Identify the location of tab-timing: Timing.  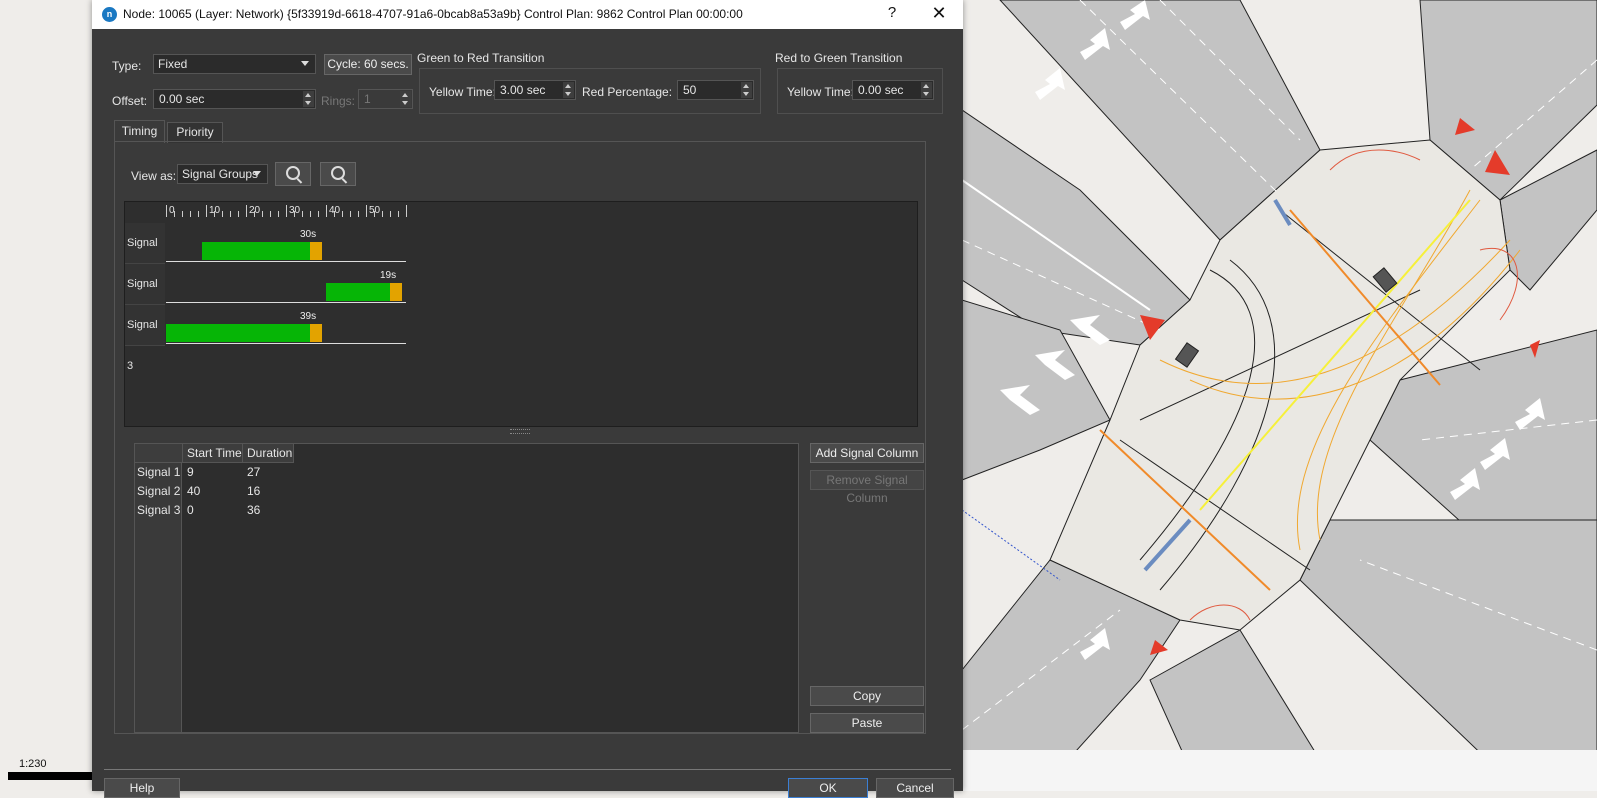
(139, 131).